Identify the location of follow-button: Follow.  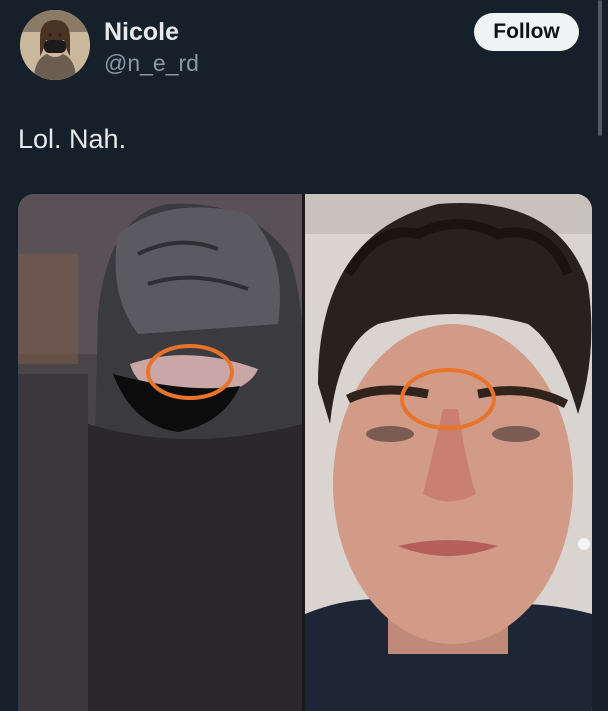
(526, 32).